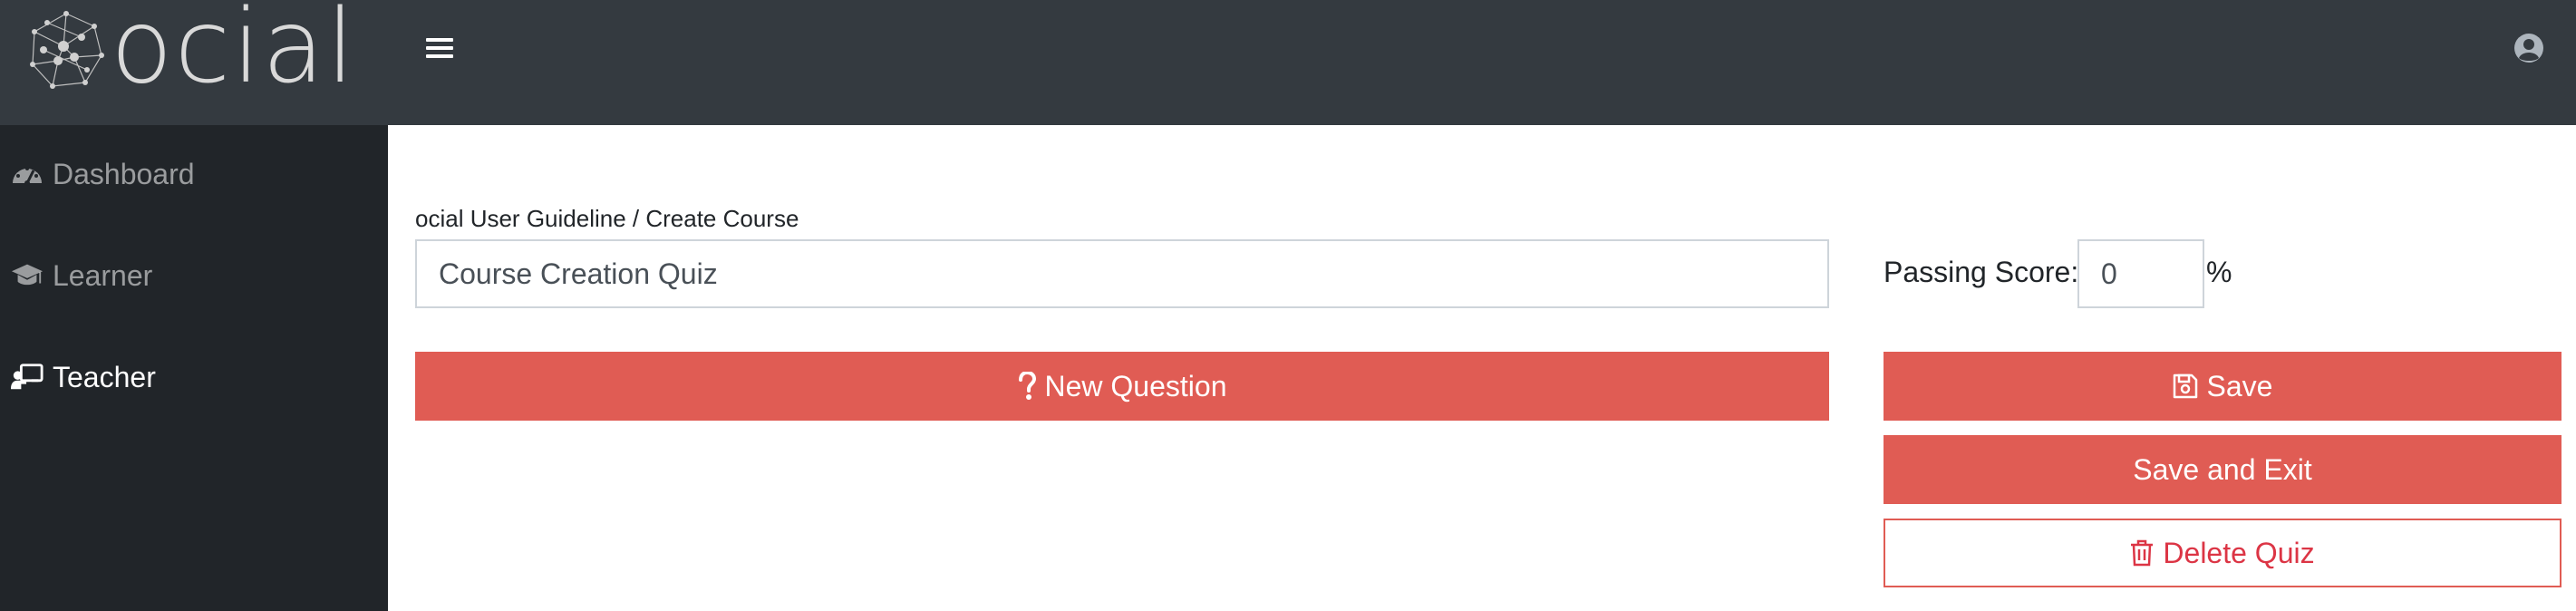  Describe the element at coordinates (124, 174) in the screenshot. I see `sidebar-item-label: Dashboard` at that location.